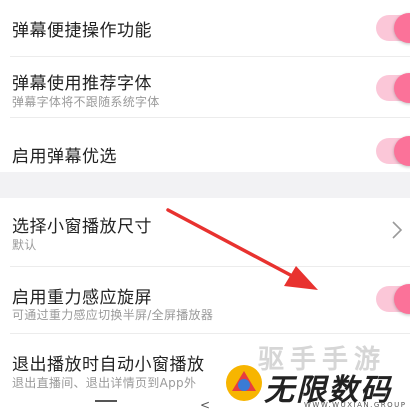  What do you see at coordinates (393, 151) in the screenshot?
I see `danmaku-preferred-toggle` at bounding box center [393, 151].